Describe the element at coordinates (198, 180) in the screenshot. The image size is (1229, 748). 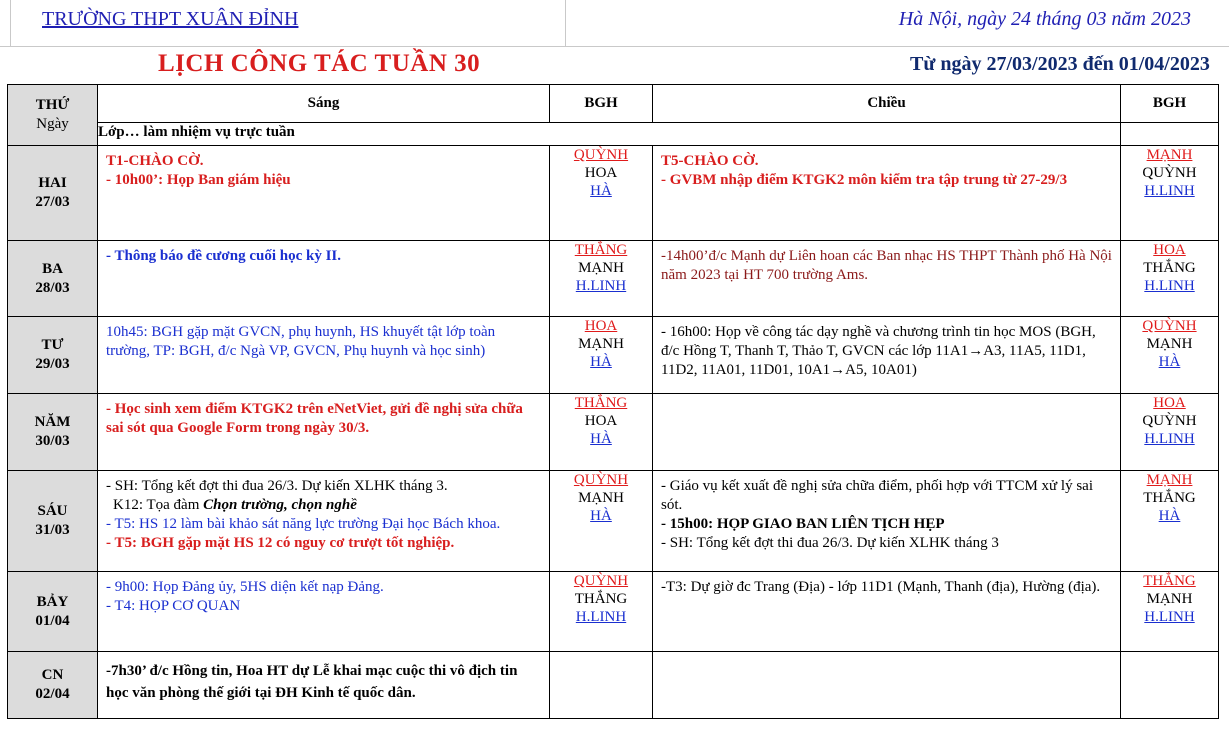
I see `morning-line: - 10h00’: Họp Ban giám hiệu` at that location.